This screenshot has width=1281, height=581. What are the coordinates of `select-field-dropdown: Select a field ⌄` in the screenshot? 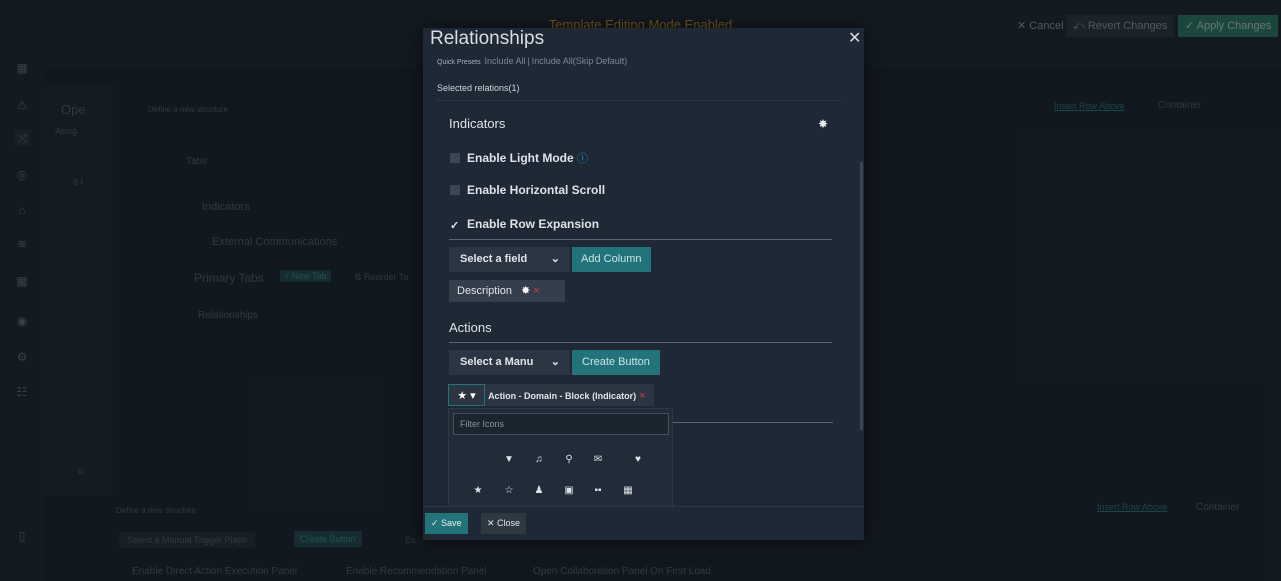 It's located at (509, 259).